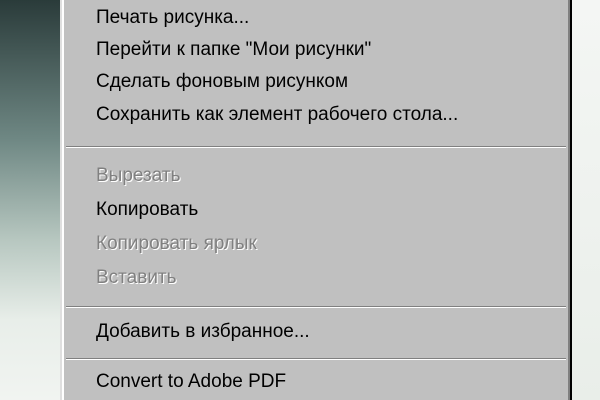  I want to click on menu-item-go-to-my-pictures: Перейти к папке "Мои рисунки", so click(233, 50).